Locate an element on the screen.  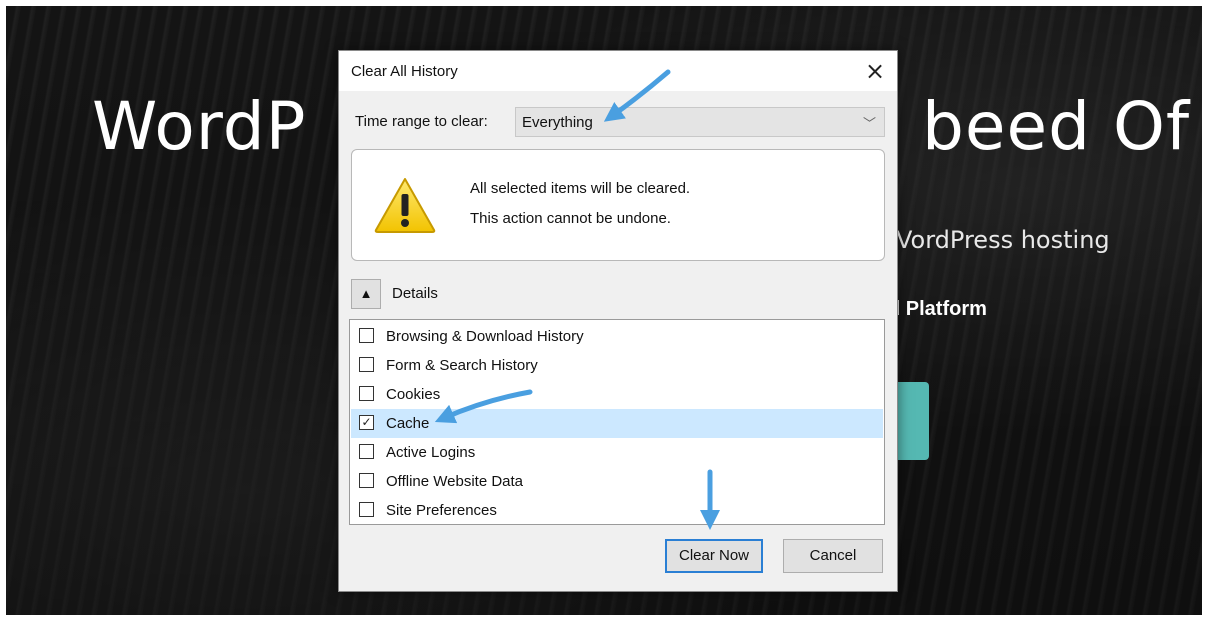
close-icon: × is located at coordinates (875, 71).